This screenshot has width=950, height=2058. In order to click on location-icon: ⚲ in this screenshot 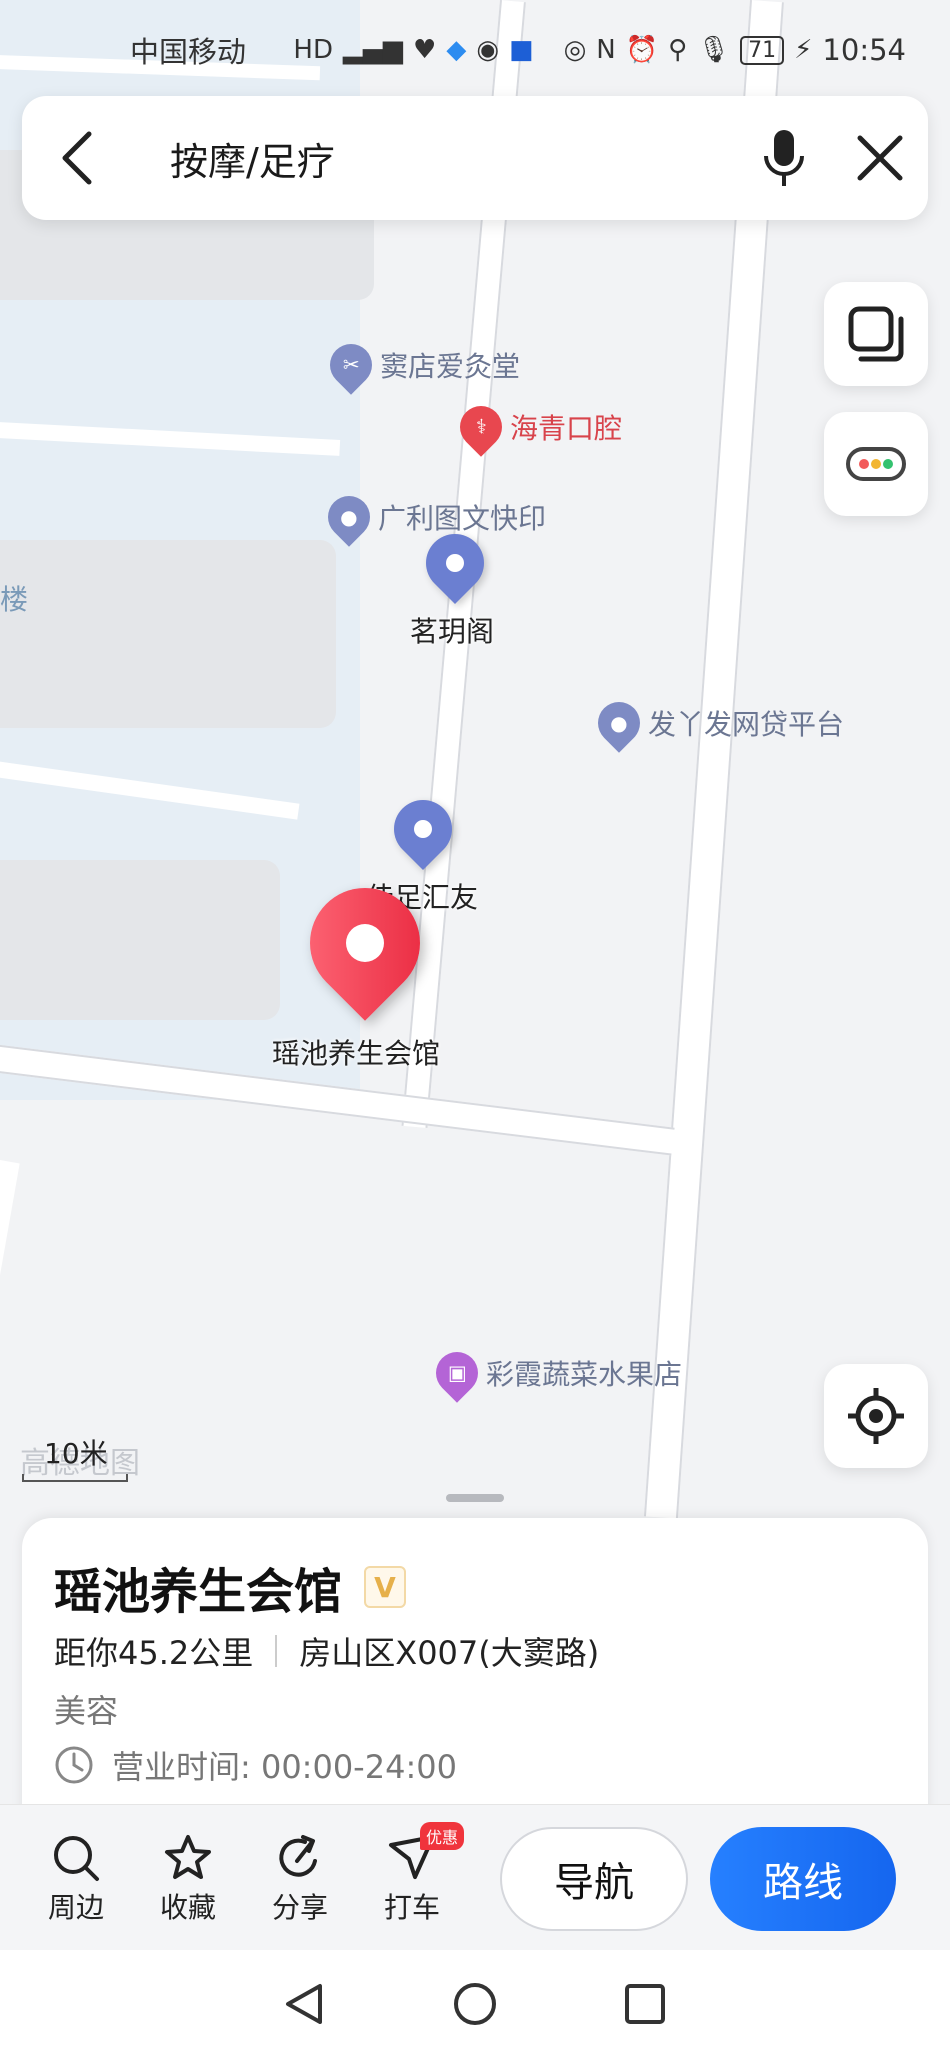, I will do `click(678, 50)`.